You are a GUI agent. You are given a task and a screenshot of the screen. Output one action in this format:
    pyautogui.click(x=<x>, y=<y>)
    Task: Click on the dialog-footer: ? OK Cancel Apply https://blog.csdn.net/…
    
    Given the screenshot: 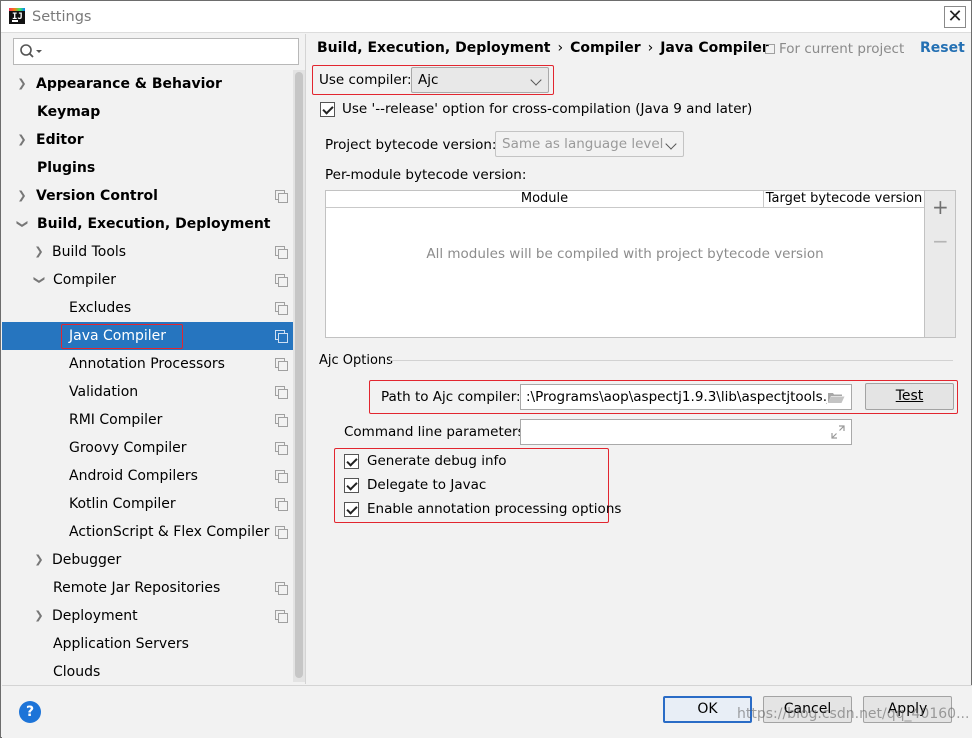 What is the action you would take?
    pyautogui.click(x=487, y=711)
    